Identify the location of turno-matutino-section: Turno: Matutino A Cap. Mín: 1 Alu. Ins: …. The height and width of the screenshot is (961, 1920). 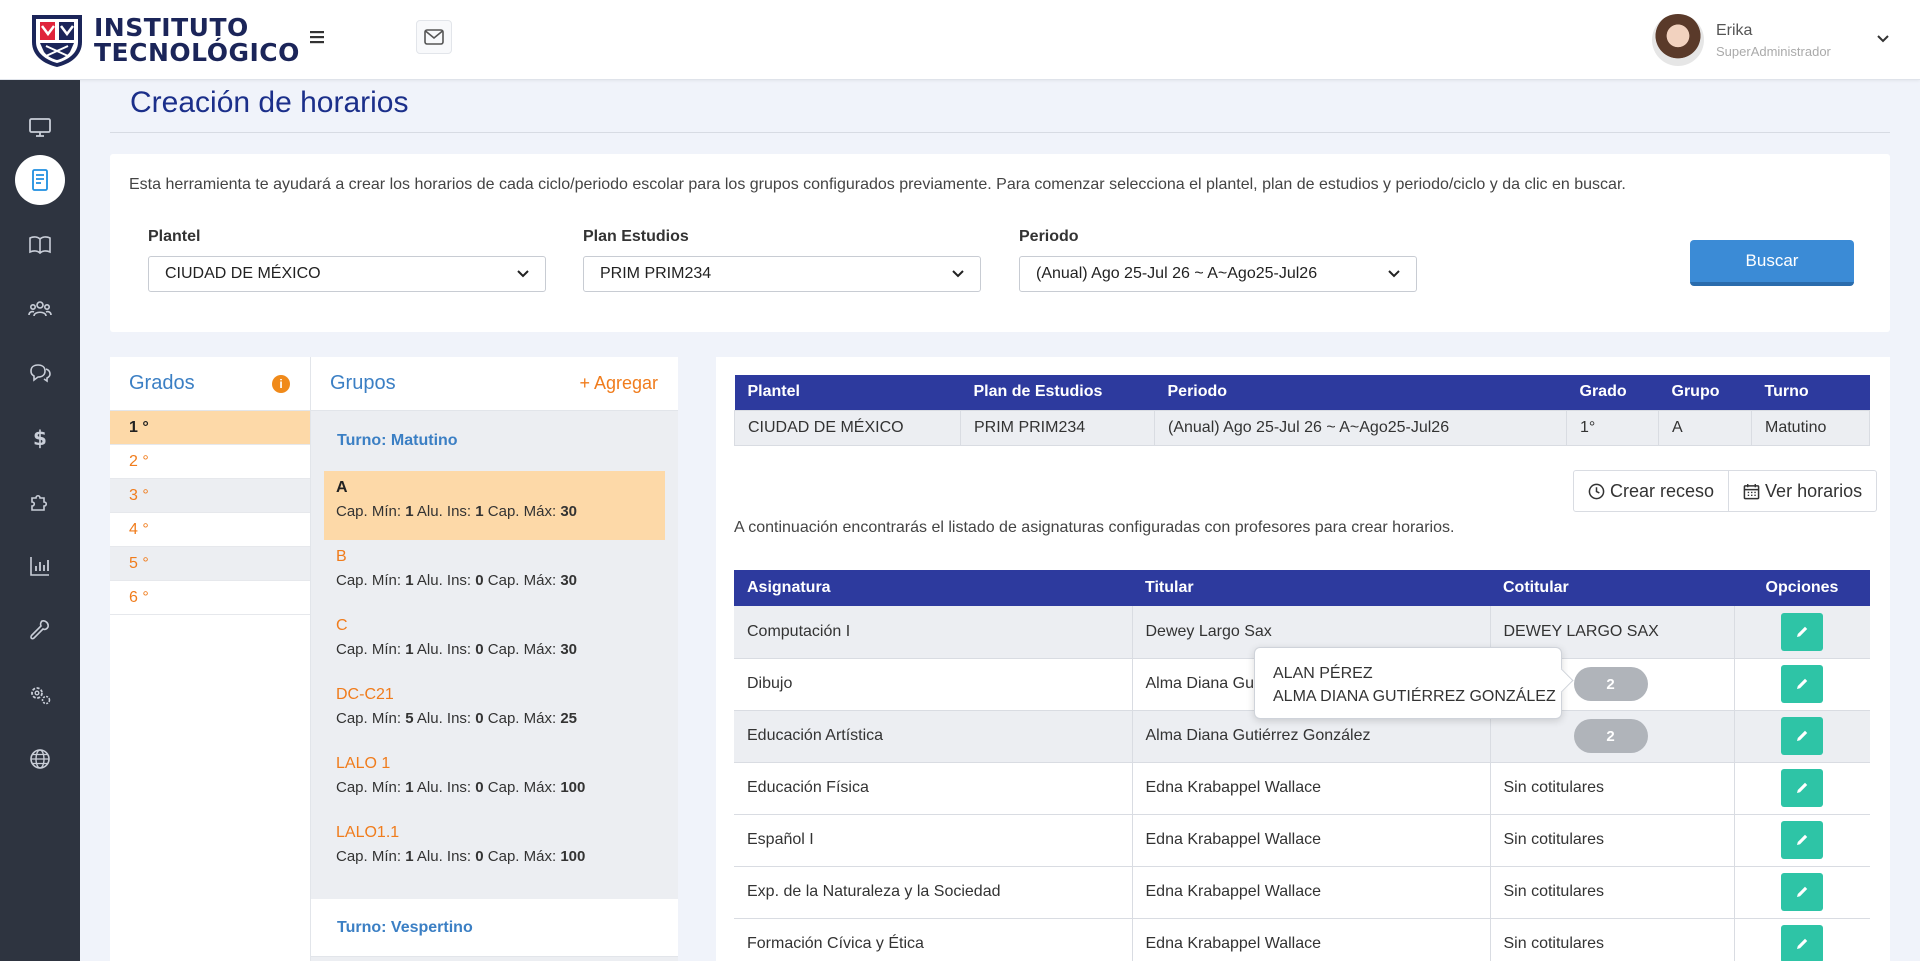
(494, 655).